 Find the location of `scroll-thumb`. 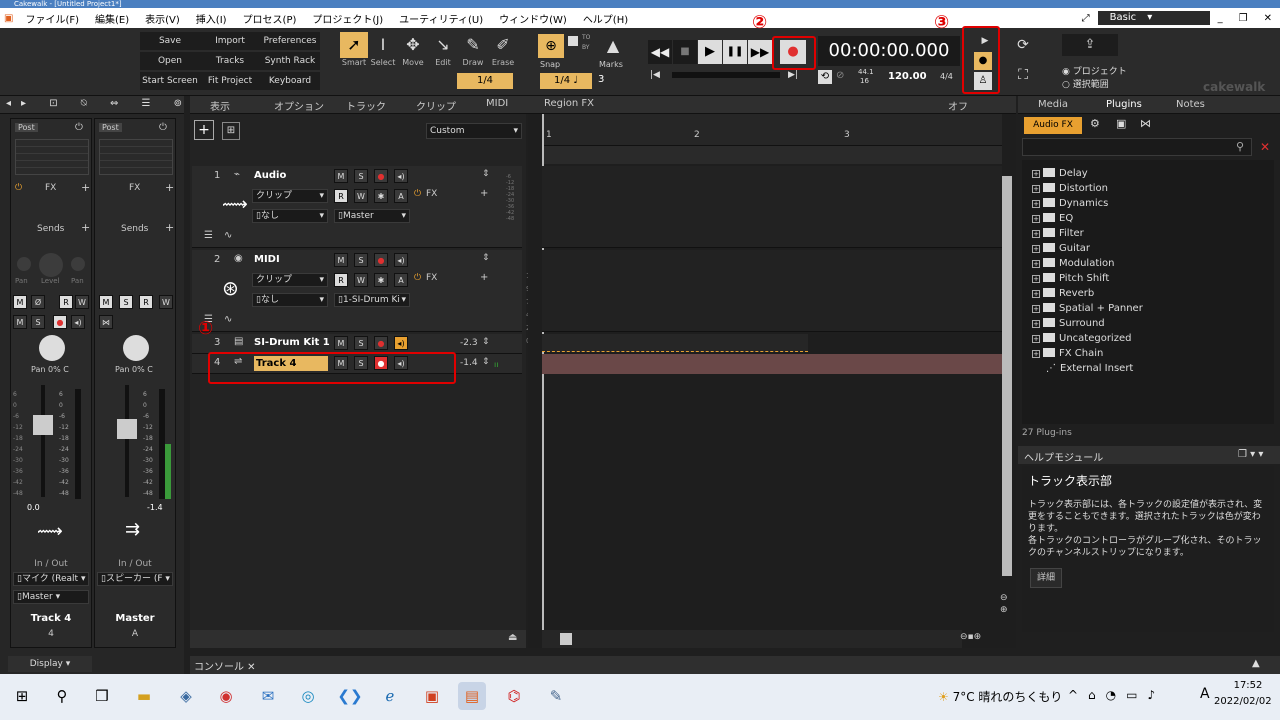

scroll-thumb is located at coordinates (566, 639).